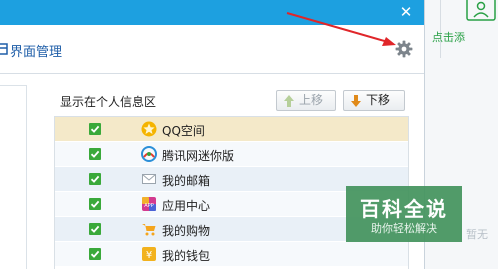 The height and width of the screenshot is (269, 498). Describe the element at coordinates (183, 131) in the screenshot. I see `list-item-label: QQ空间` at that location.